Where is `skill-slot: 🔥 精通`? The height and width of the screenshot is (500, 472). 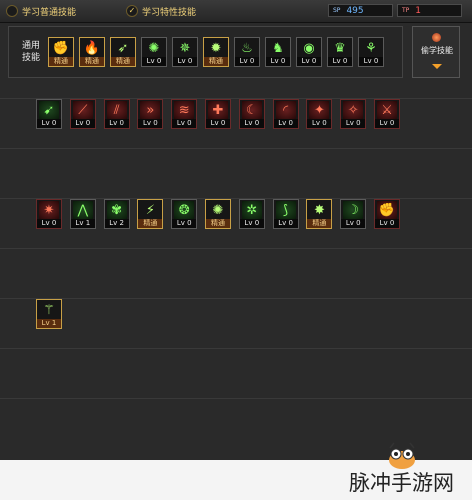 skill-slot: 🔥 精通 is located at coordinates (92, 52).